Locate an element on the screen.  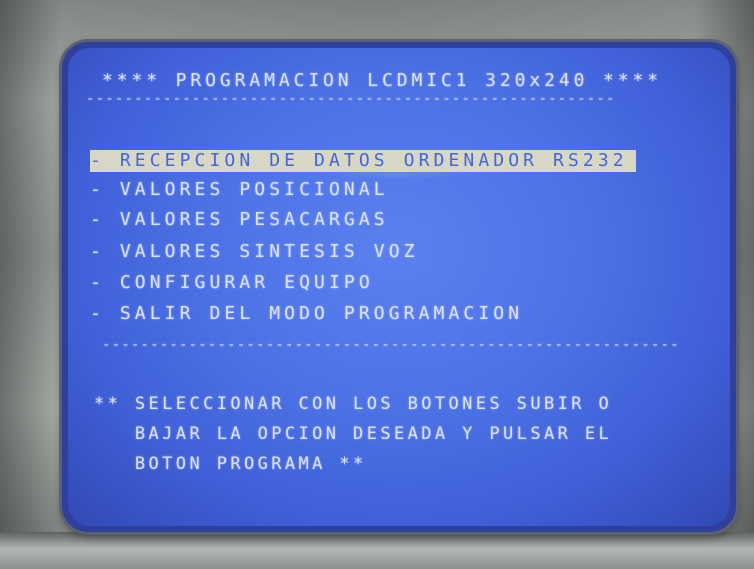
instruction-line-1: ** SELECCIONAR CON LOS BOTONES SUBIR O is located at coordinates (353, 404).